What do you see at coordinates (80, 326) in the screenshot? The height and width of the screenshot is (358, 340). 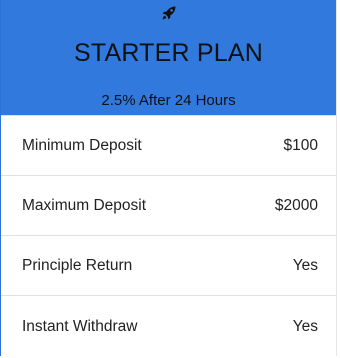 I see `detail-label: Instant Withdraw` at bounding box center [80, 326].